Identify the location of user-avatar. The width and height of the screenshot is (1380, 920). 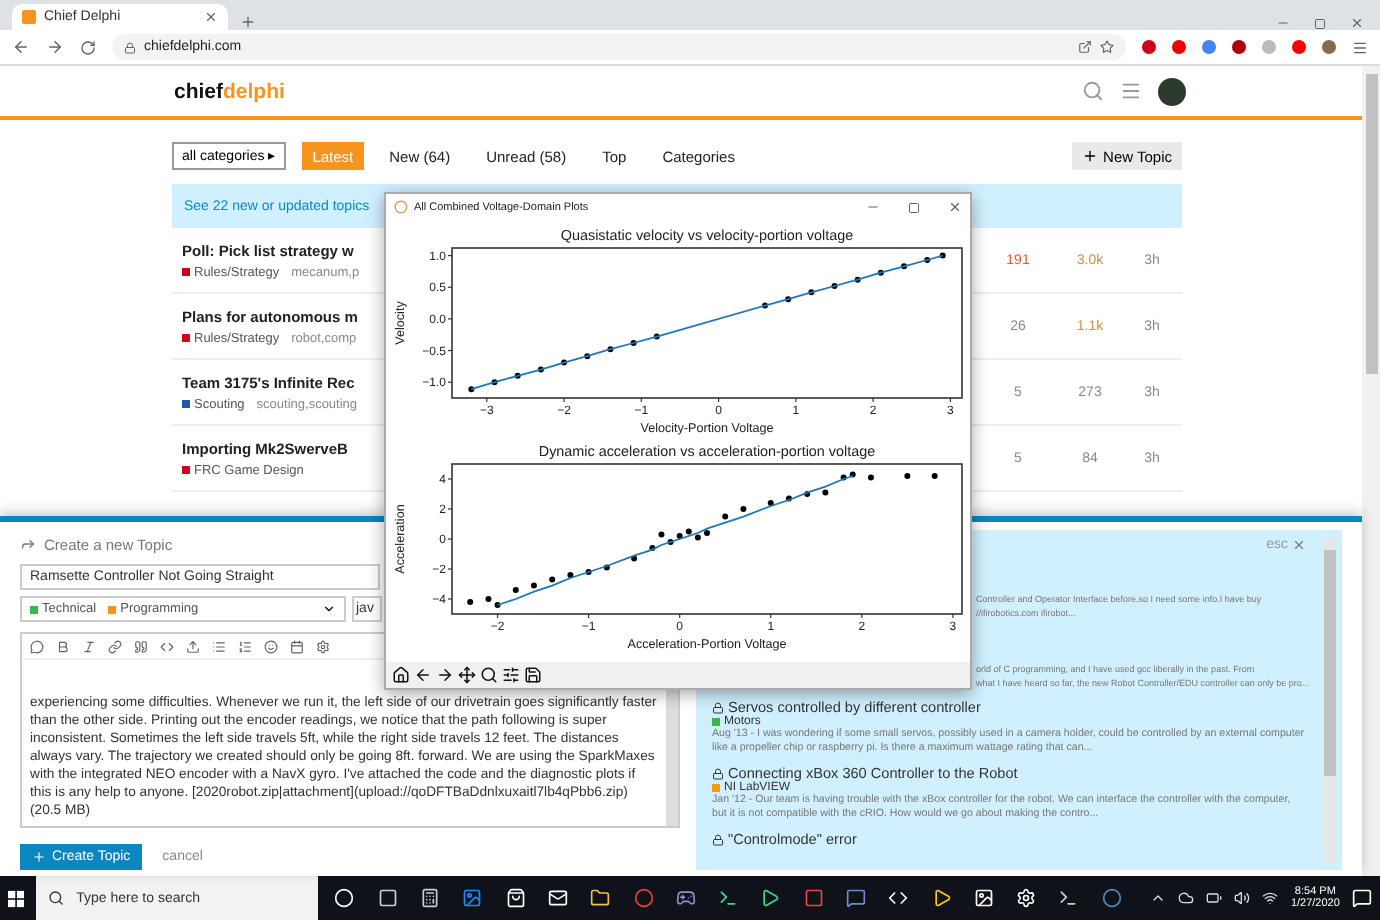
(1172, 91).